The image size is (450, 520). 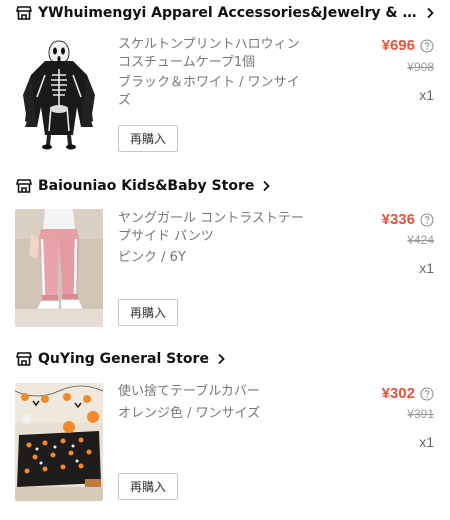 I want to click on store-header-3: QuYing General Store, so click(x=121, y=359).